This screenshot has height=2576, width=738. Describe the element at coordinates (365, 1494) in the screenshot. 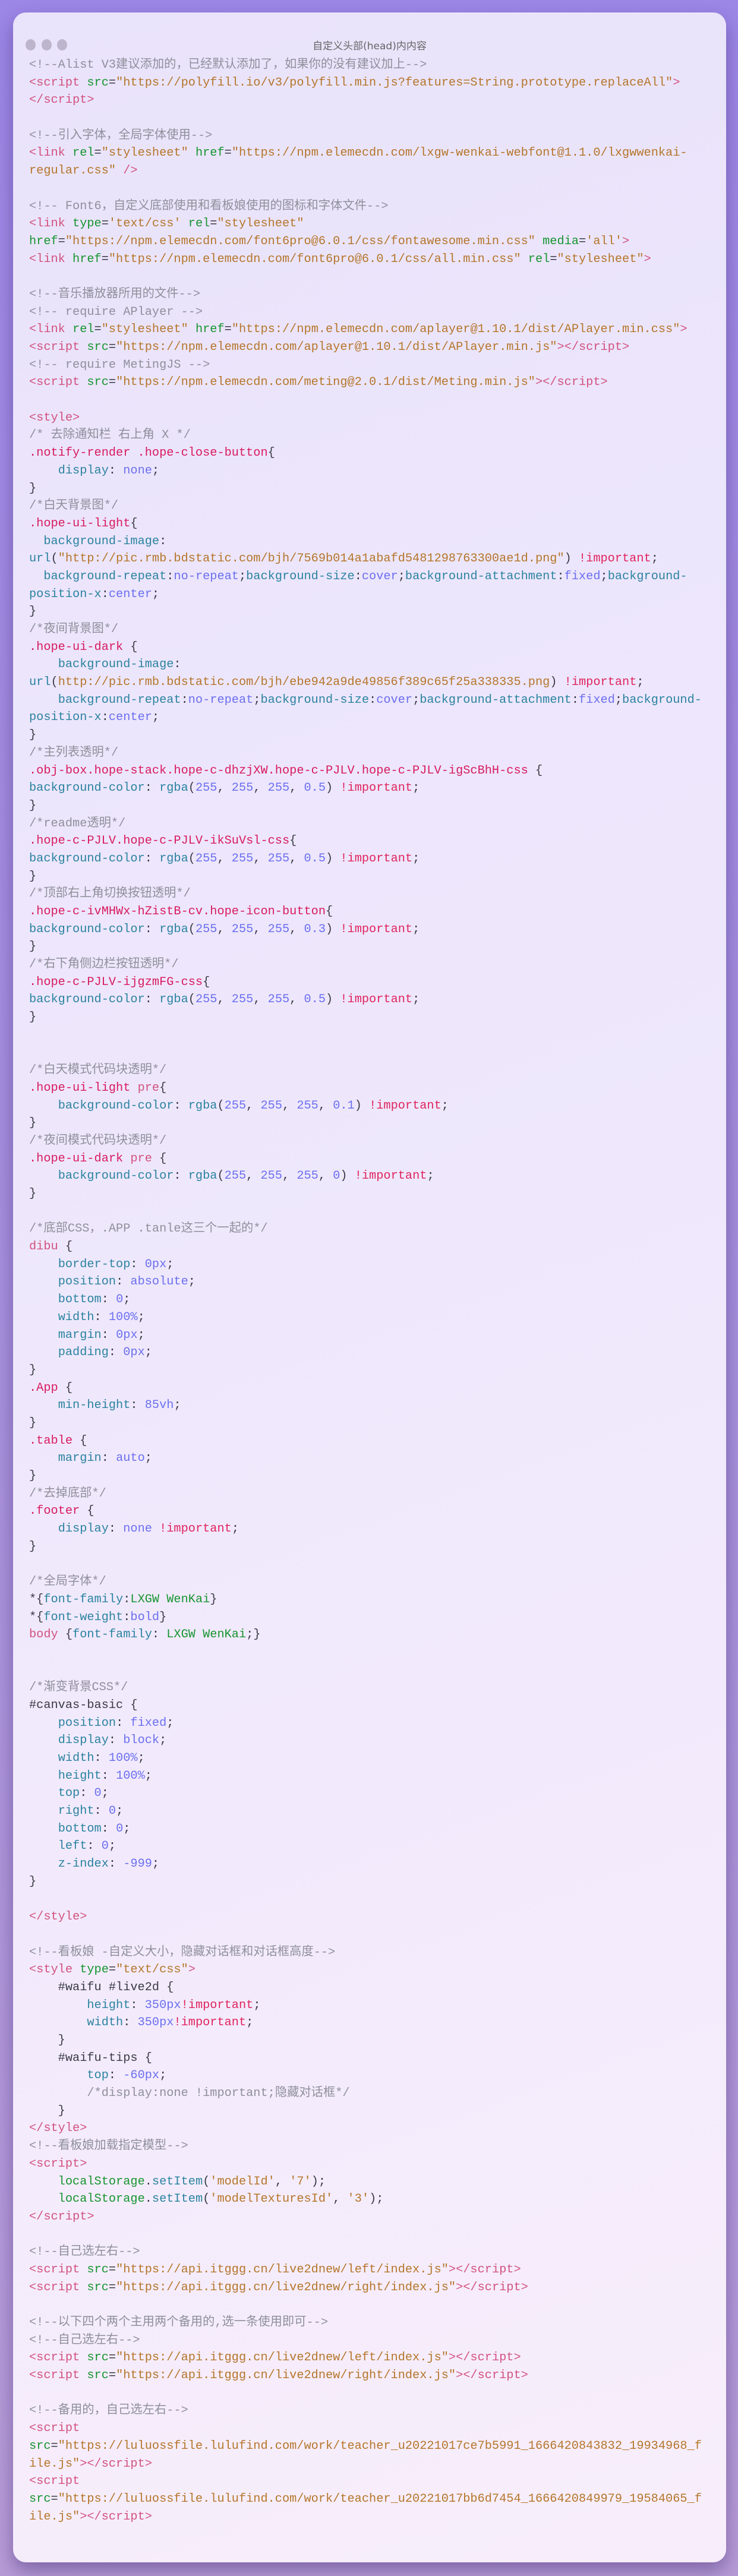

I see `code-line: /*去掉底部*/` at that location.